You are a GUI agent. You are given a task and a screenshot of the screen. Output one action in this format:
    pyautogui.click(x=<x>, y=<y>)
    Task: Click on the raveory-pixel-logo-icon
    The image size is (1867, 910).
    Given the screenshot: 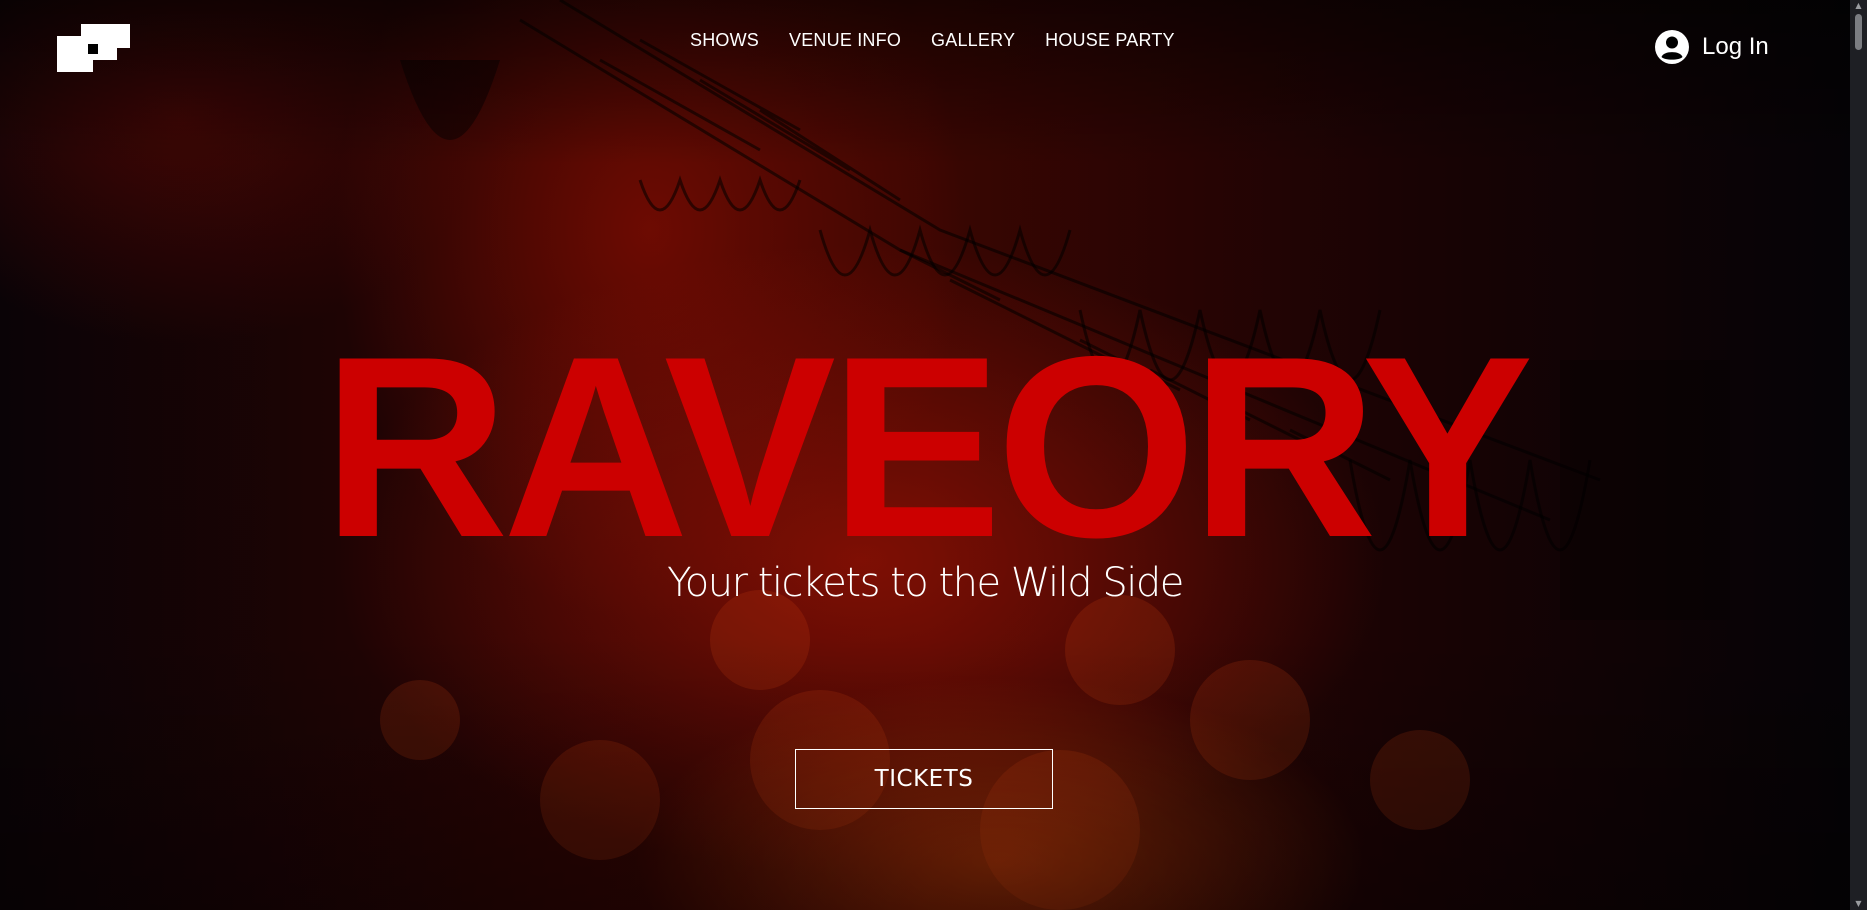 What is the action you would take?
    pyautogui.click(x=93, y=48)
    